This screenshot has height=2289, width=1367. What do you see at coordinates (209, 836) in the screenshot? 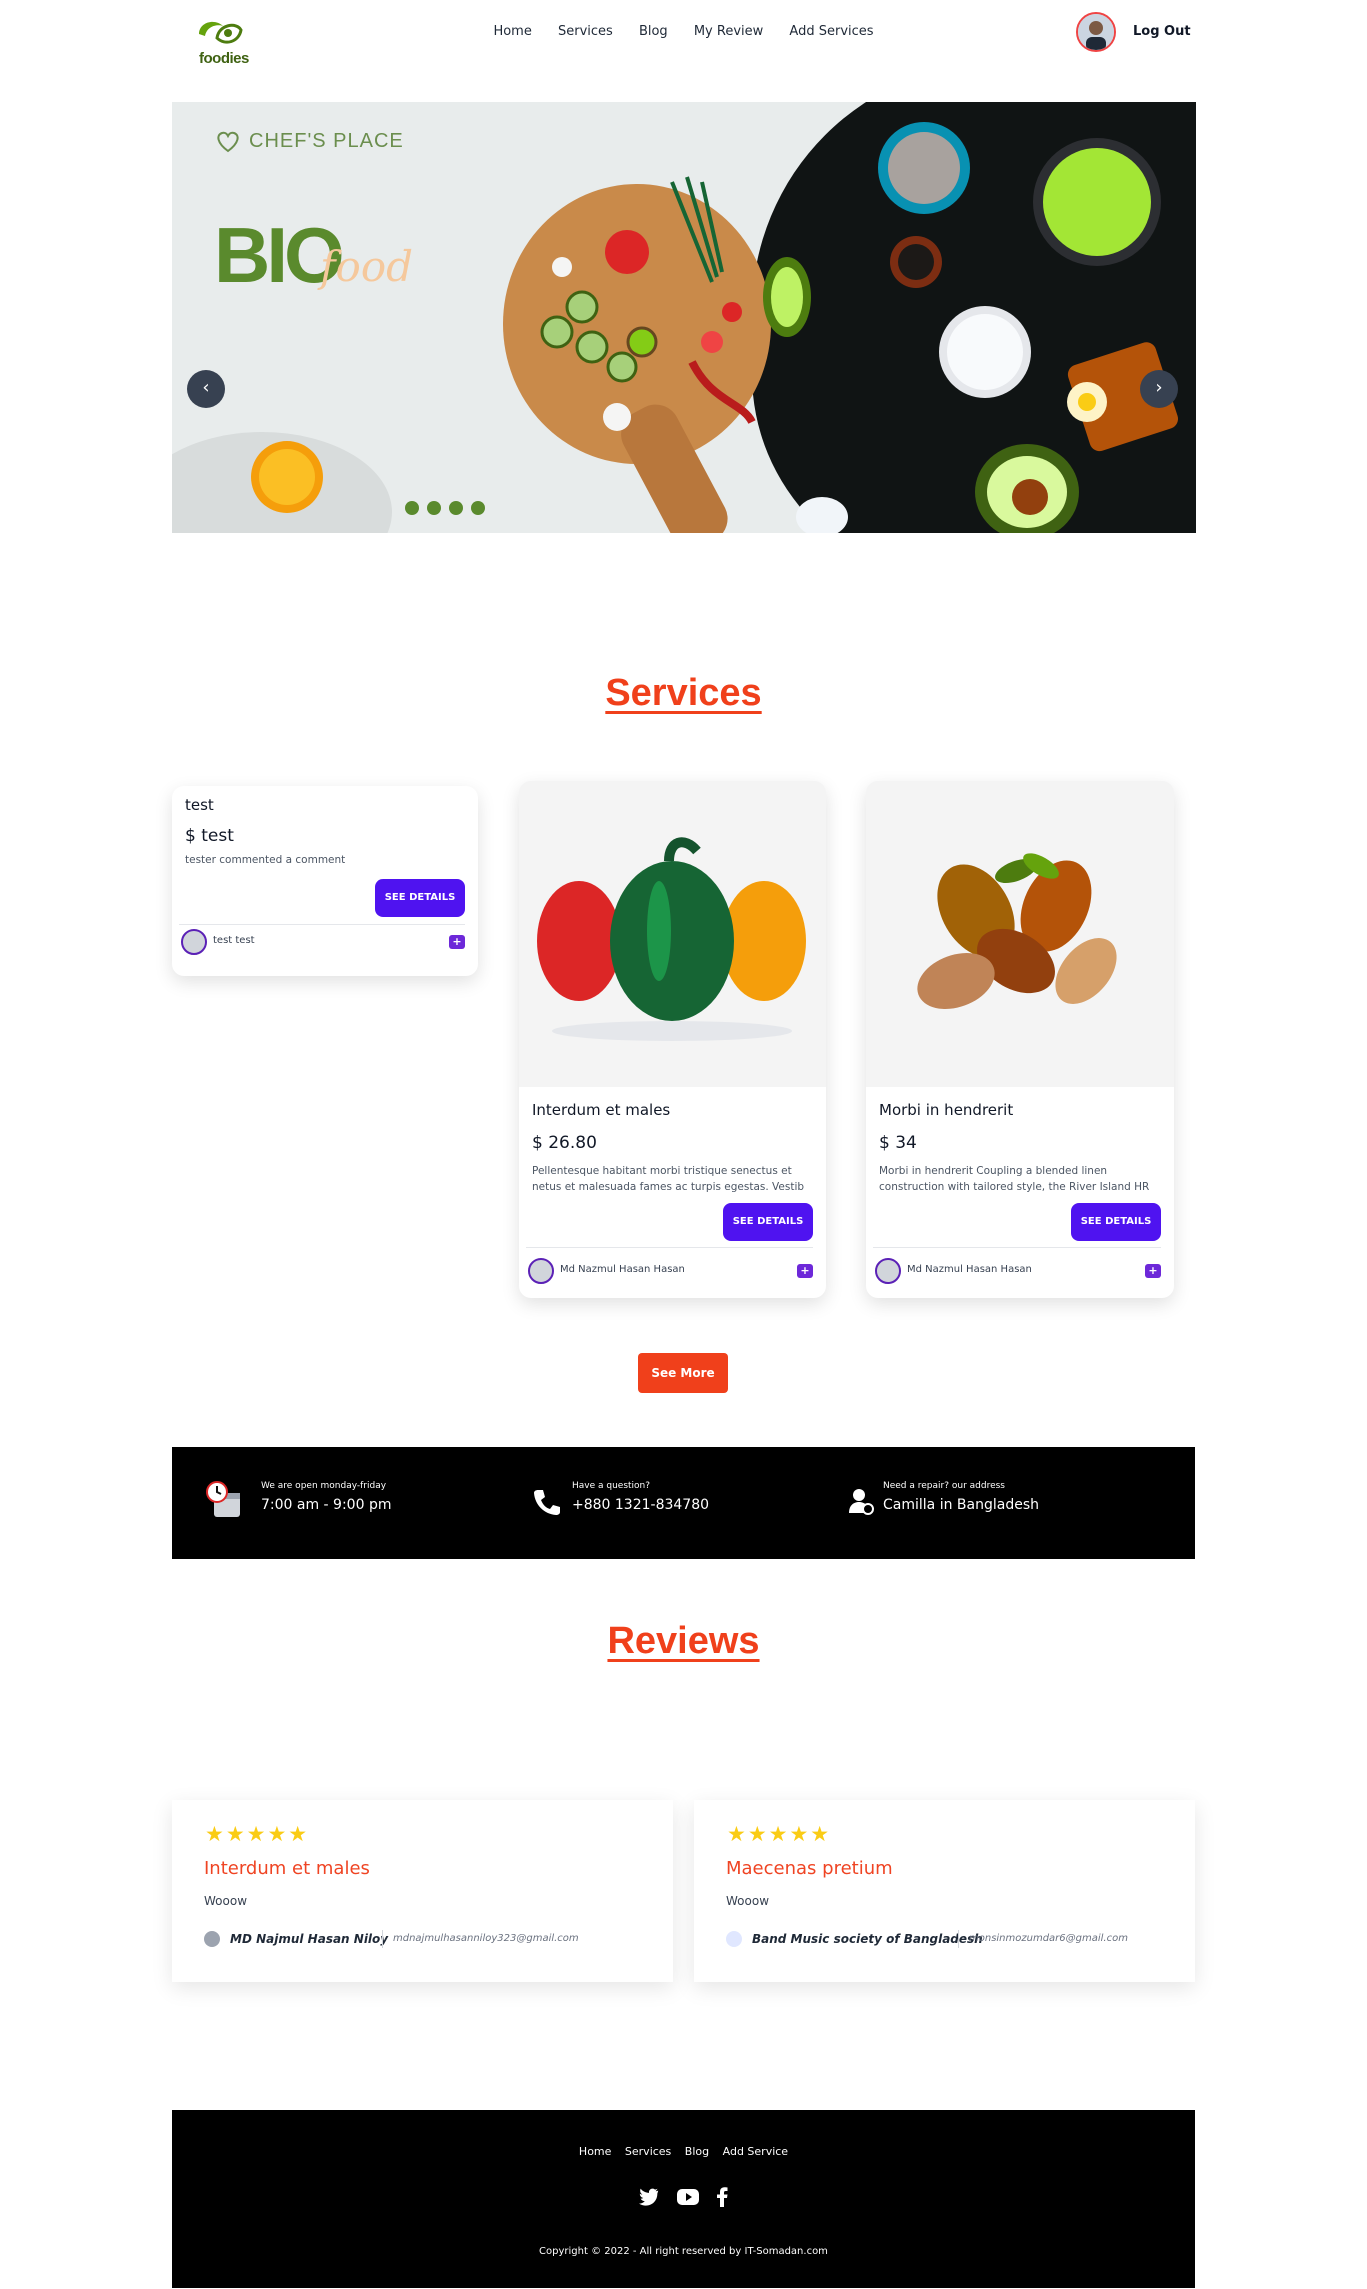
I see `service-price: $ test` at bounding box center [209, 836].